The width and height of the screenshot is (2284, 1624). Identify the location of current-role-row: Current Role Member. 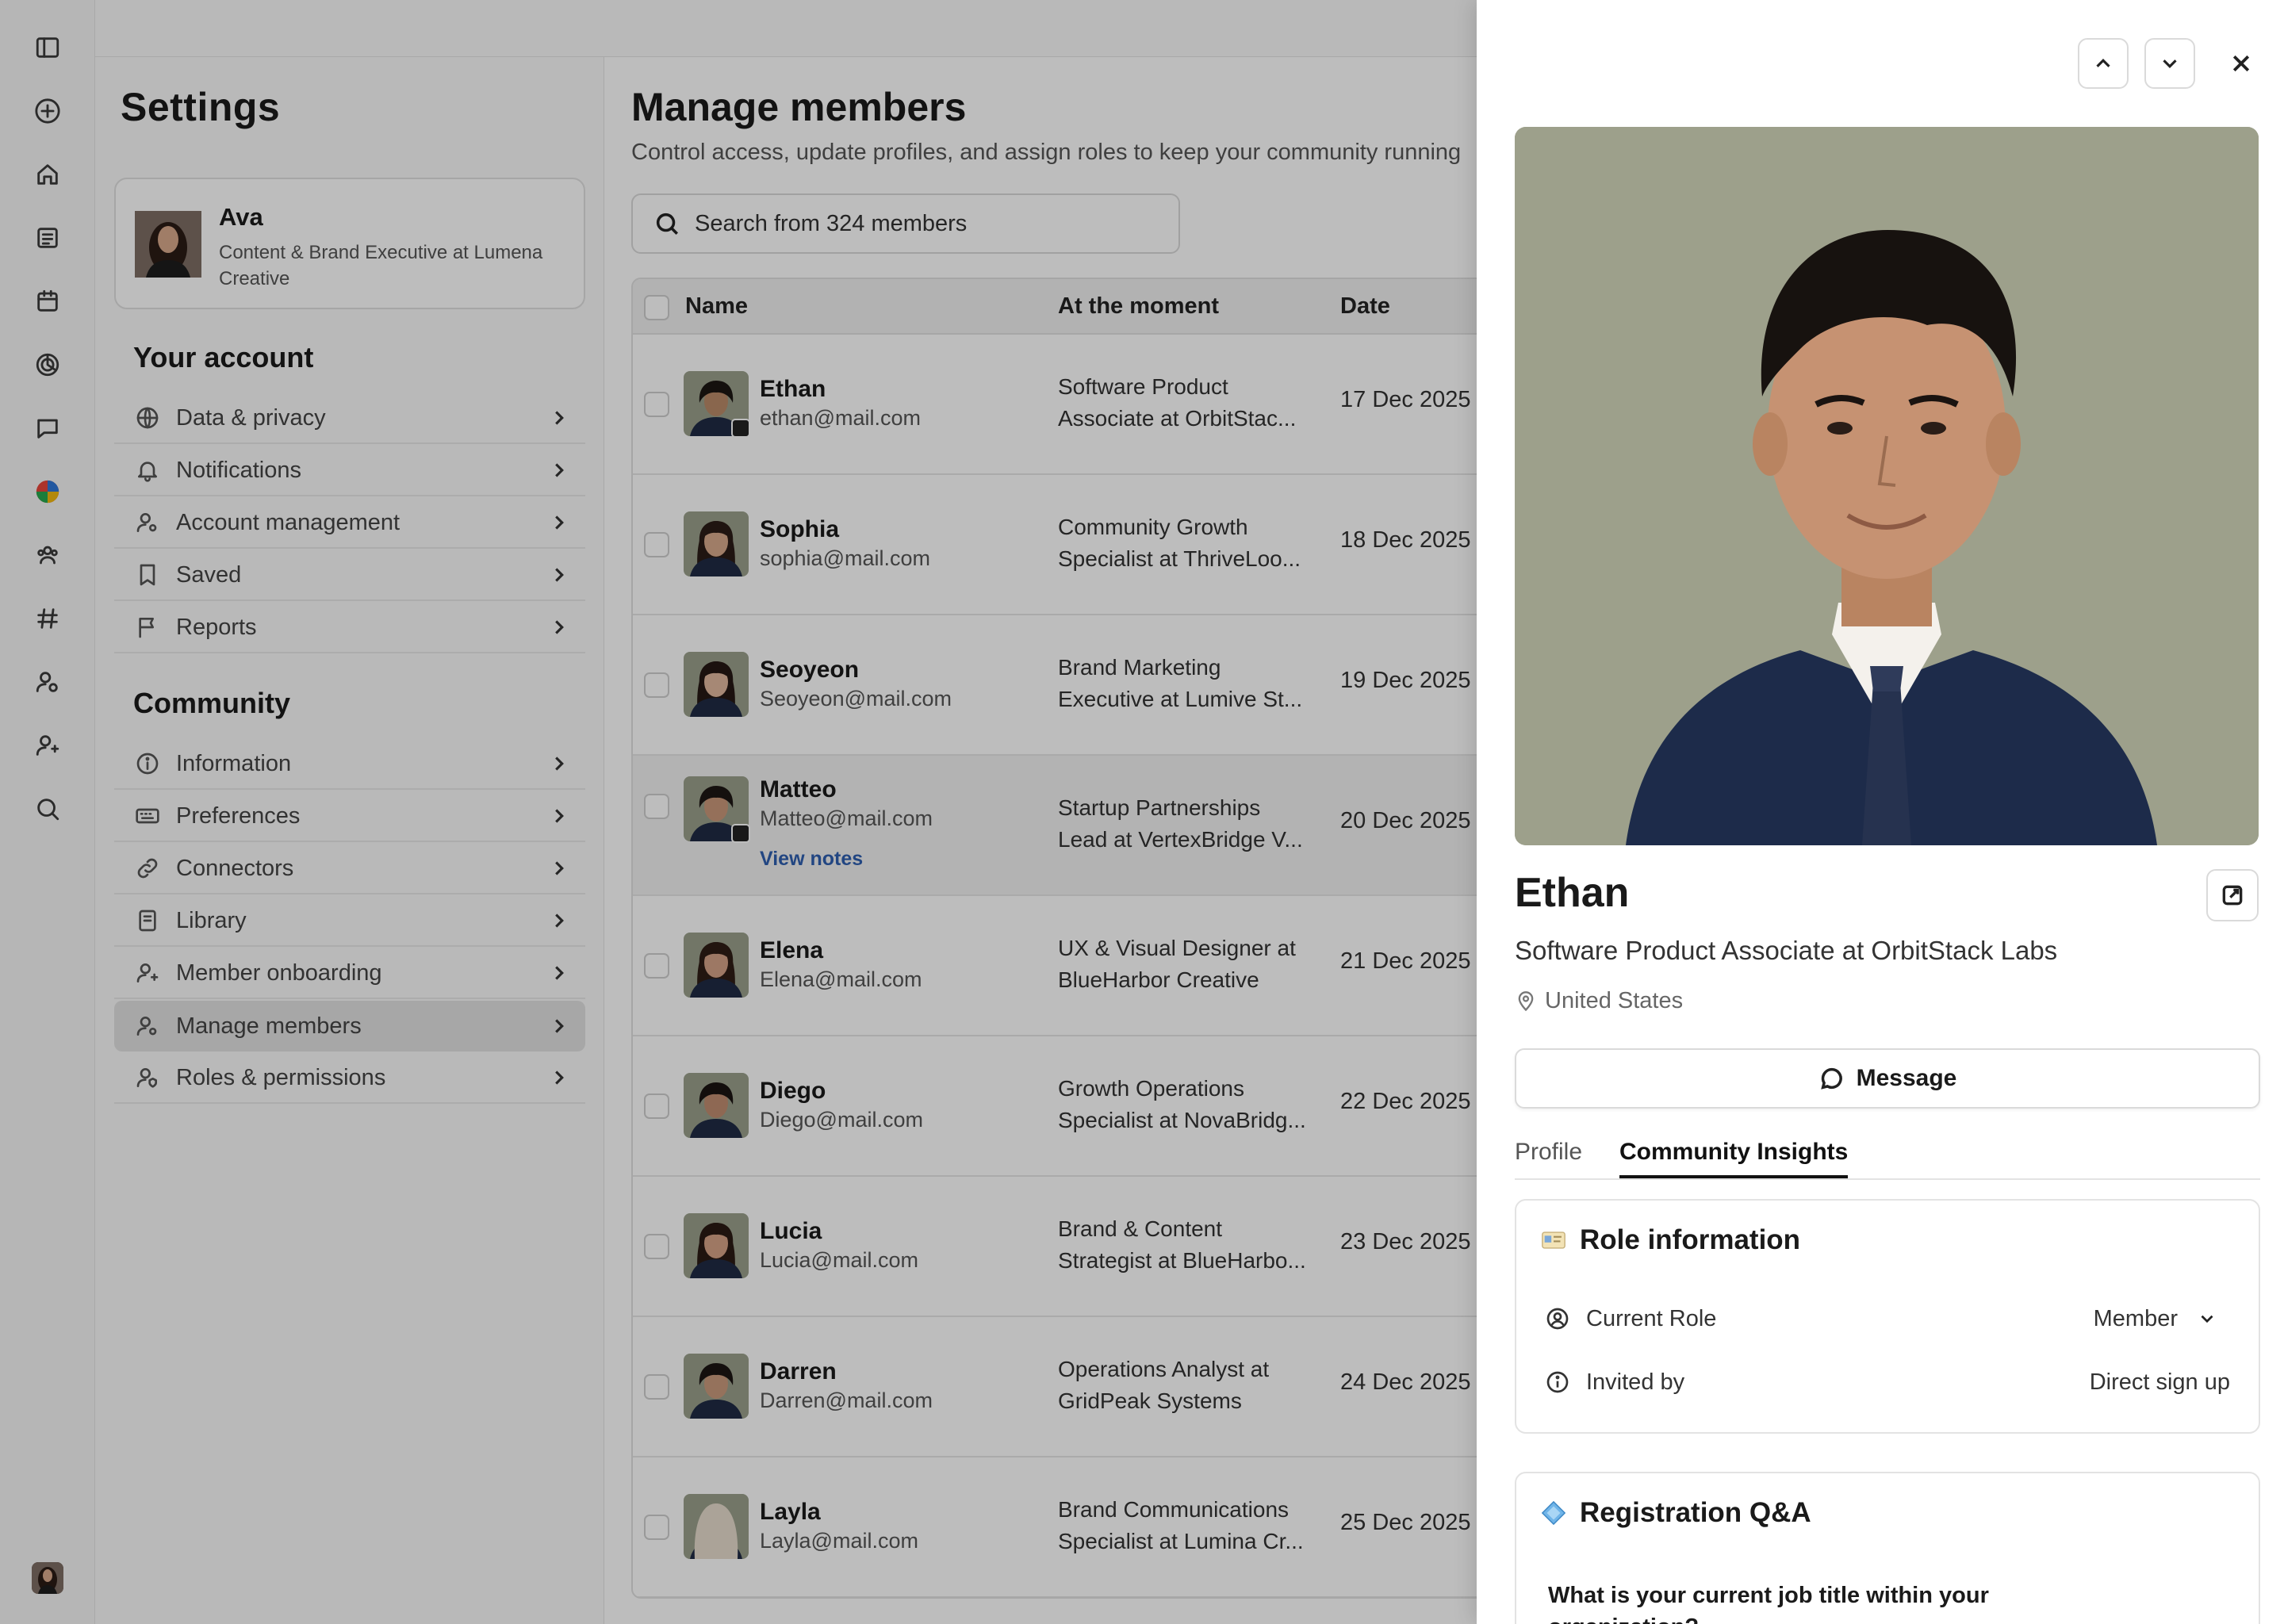
(1887, 1319).